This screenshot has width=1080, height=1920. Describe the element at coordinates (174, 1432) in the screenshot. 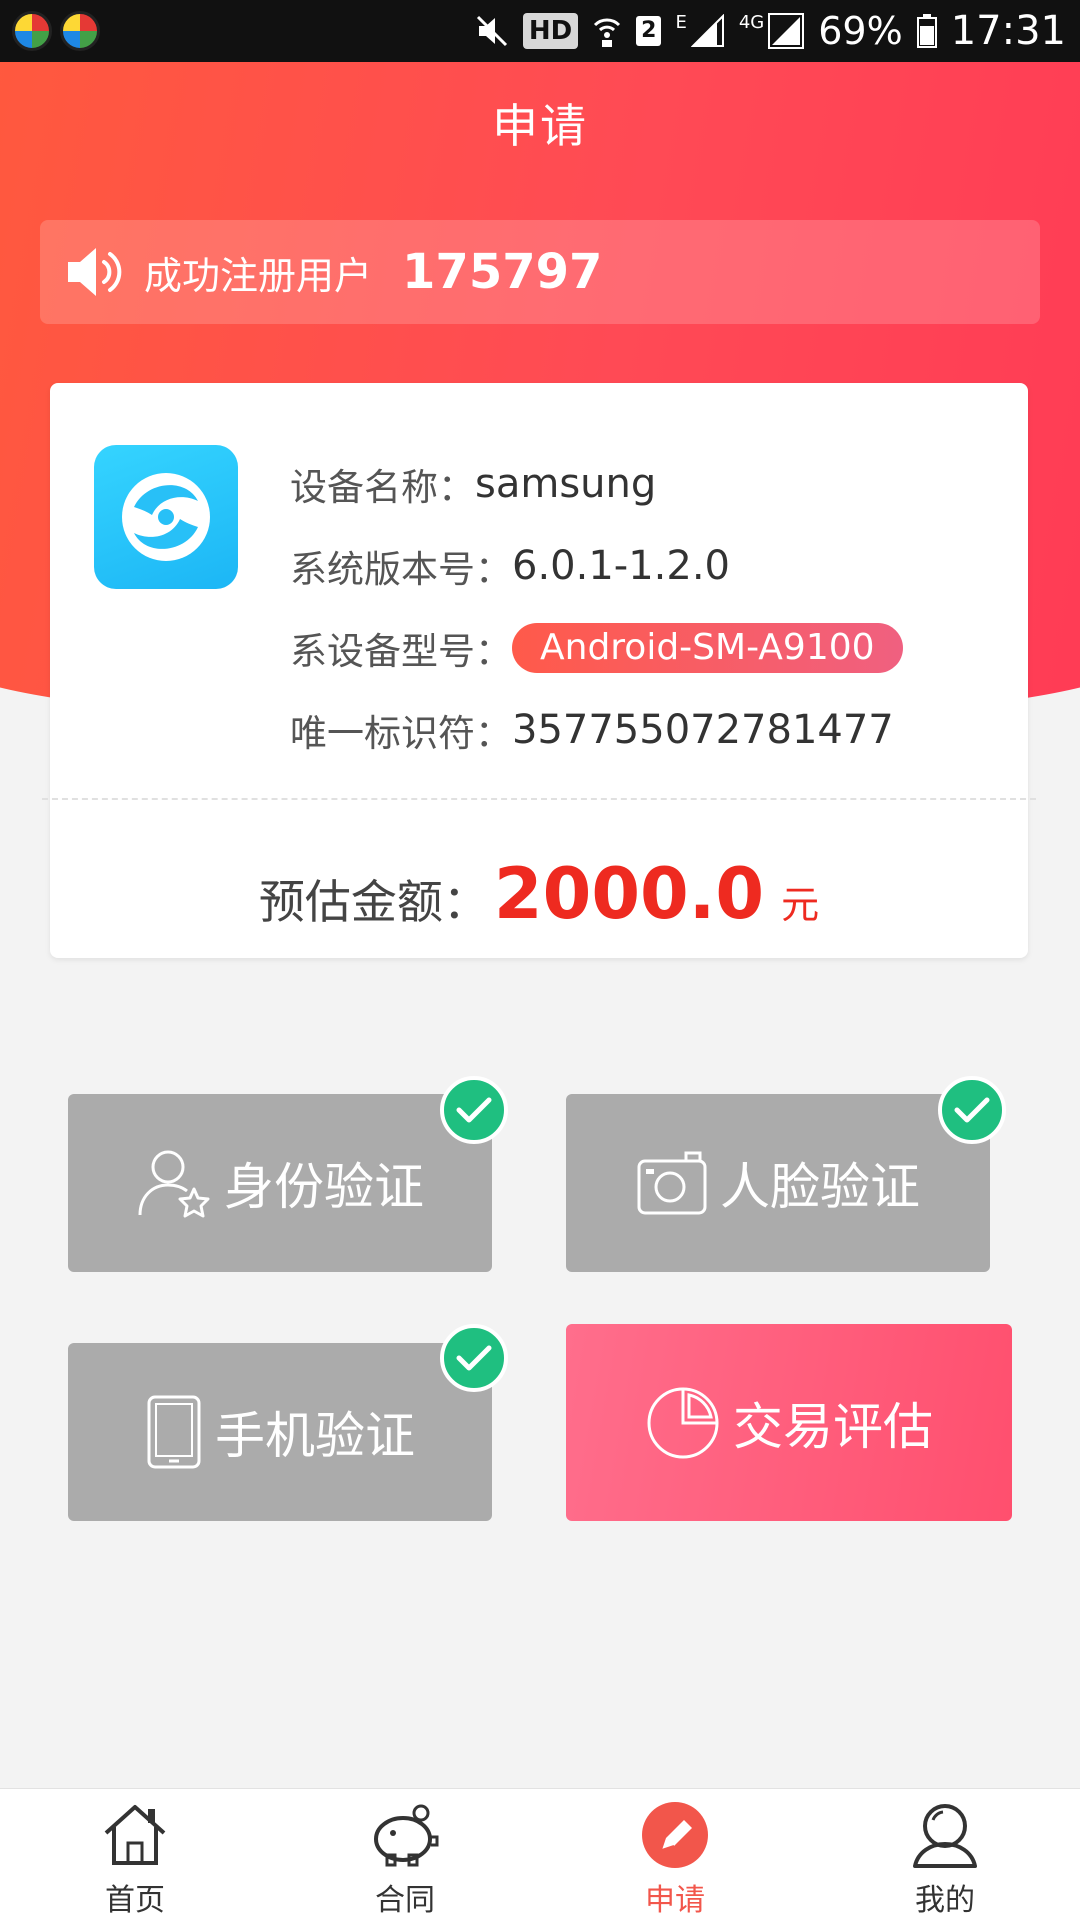

I see `phone-icon` at that location.